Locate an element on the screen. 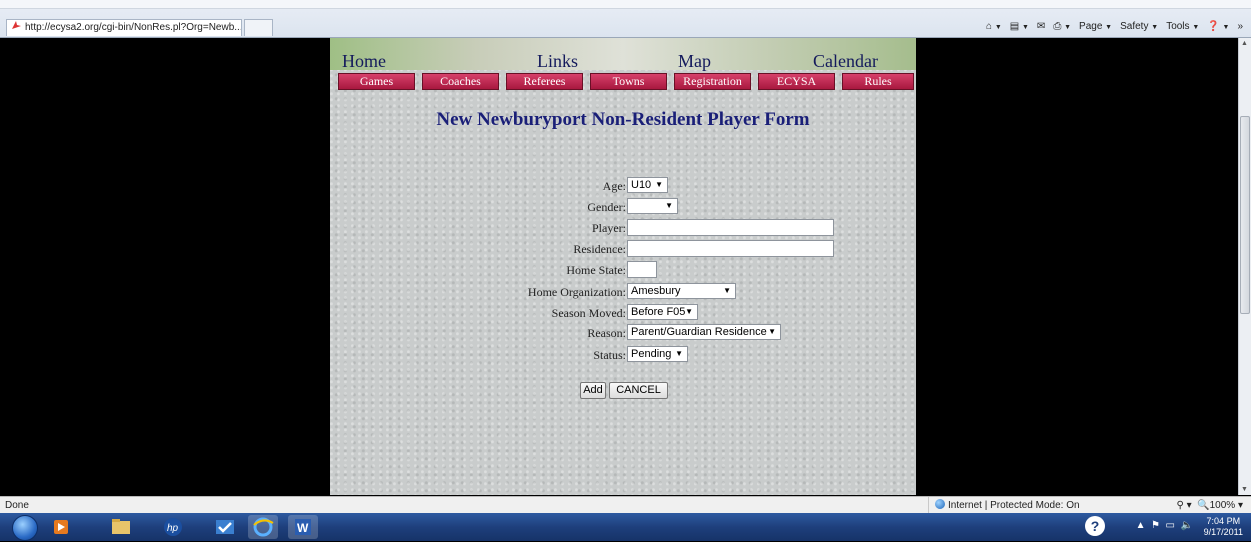  hp-icon: hp is located at coordinates (173, 527).